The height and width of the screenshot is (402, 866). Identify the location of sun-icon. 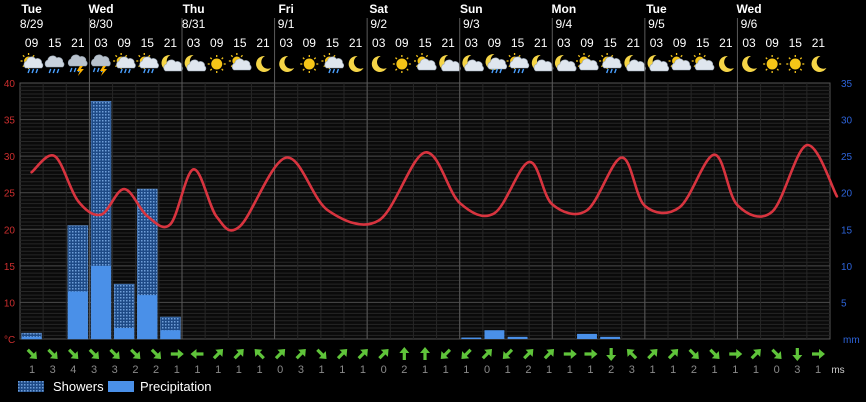
(795, 64).